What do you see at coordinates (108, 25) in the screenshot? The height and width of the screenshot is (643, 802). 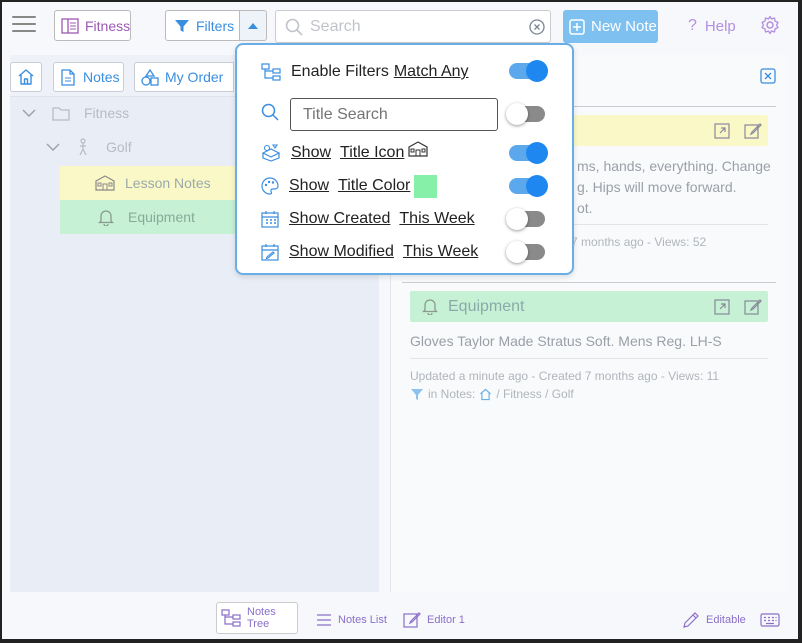 I see `notebook-label: Fitness` at bounding box center [108, 25].